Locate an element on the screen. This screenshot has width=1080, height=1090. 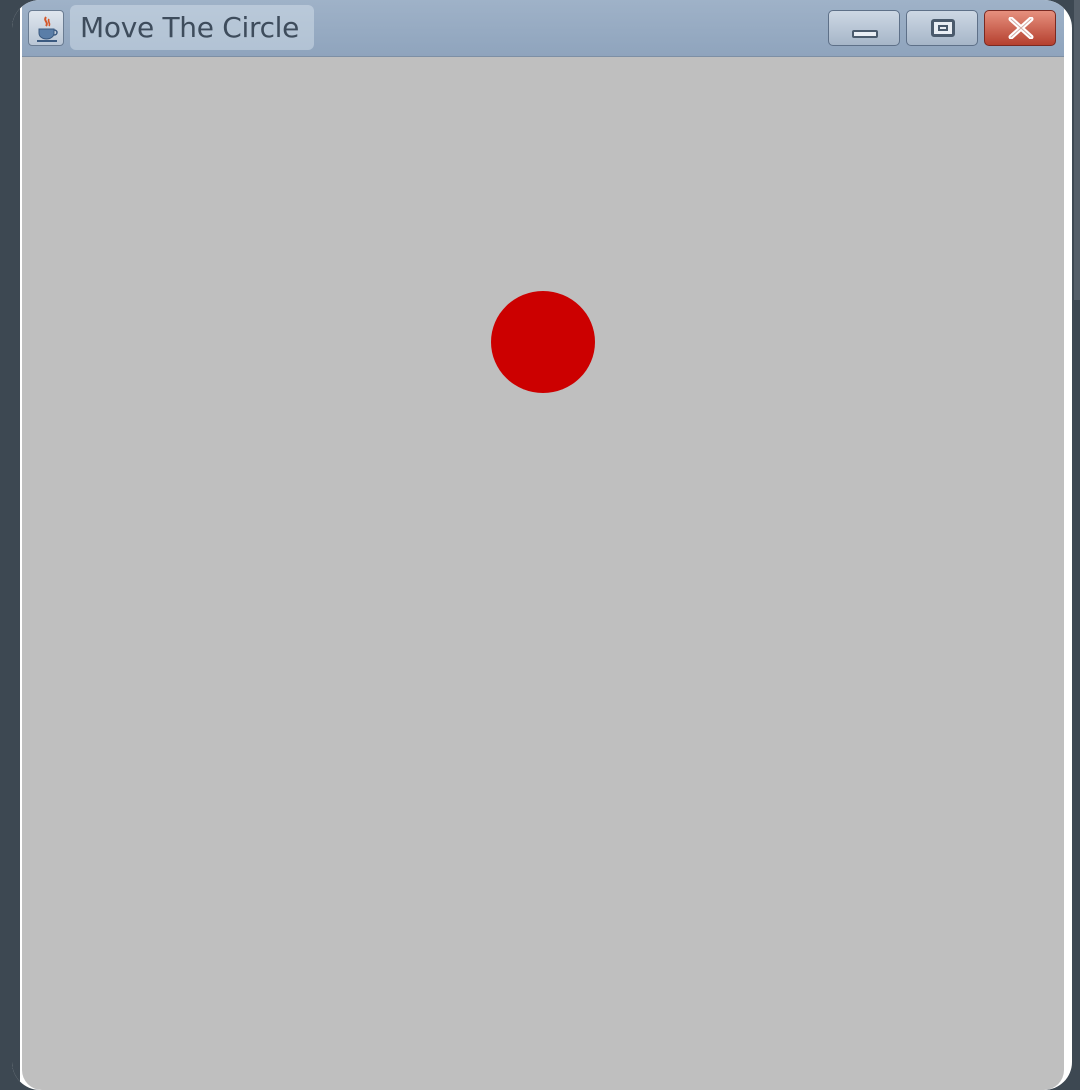
window-title-container: Move The Circle is located at coordinates (192, 27).